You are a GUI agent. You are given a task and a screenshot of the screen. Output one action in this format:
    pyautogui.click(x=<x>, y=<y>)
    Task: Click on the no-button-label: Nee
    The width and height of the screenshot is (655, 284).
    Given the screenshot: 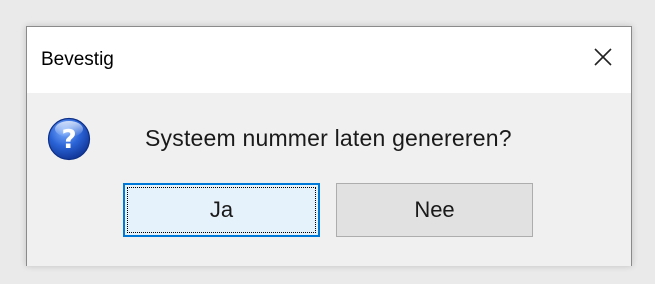 What is the action you would take?
    pyautogui.click(x=434, y=209)
    